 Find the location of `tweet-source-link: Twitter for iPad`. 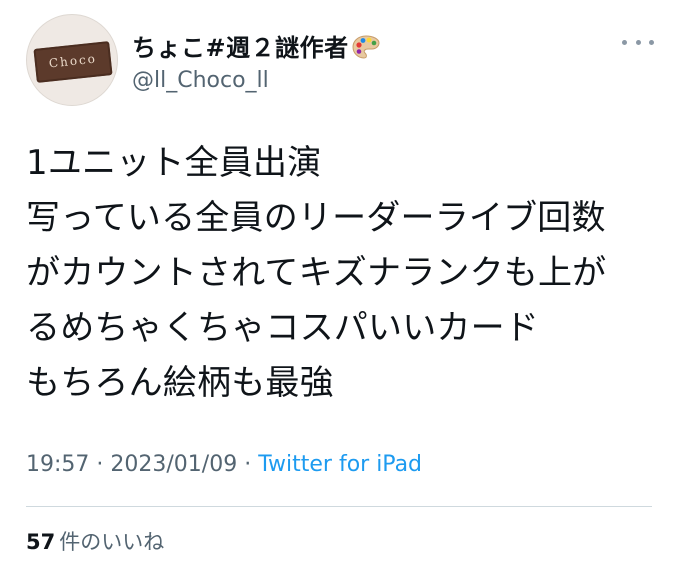

tweet-source-link: Twitter for iPad is located at coordinates (340, 464).